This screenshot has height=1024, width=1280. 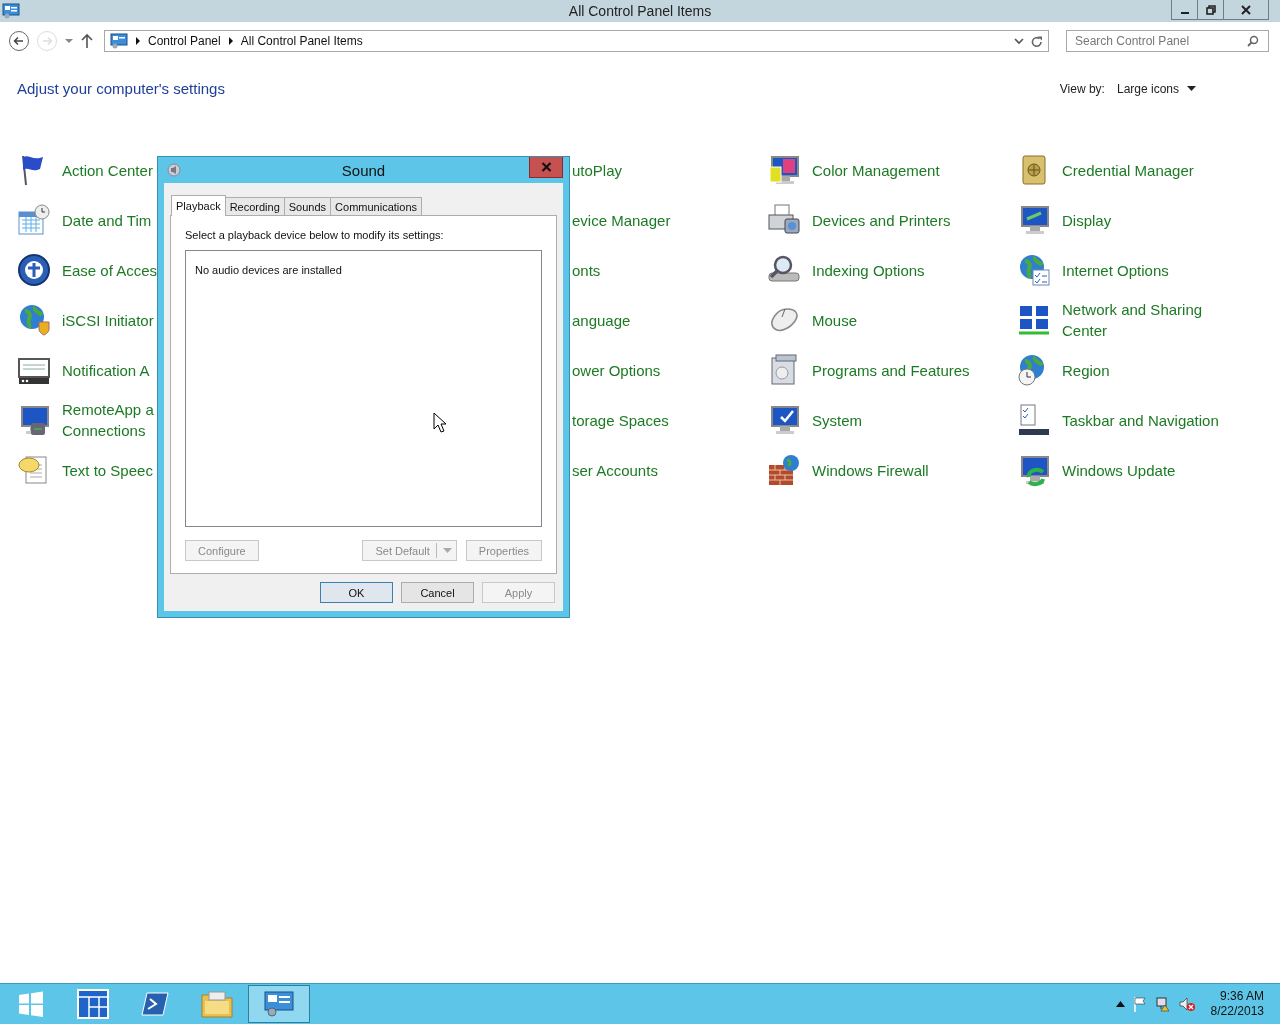 I want to click on control-panel-item: Ease of Acces, so click(x=110, y=270).